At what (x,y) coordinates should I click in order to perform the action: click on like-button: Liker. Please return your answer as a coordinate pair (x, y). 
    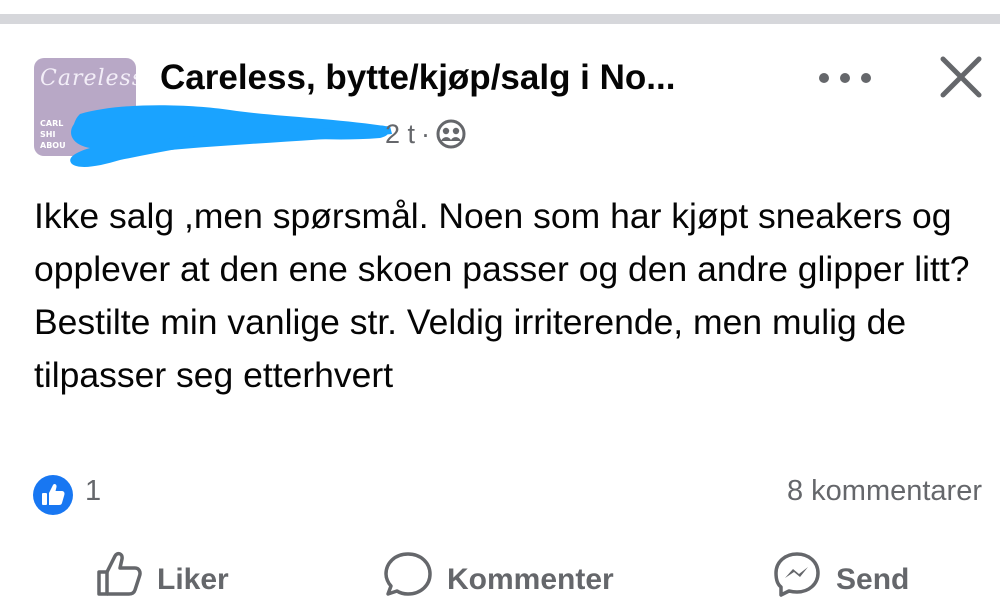
    Looking at the image, I should click on (162, 578).